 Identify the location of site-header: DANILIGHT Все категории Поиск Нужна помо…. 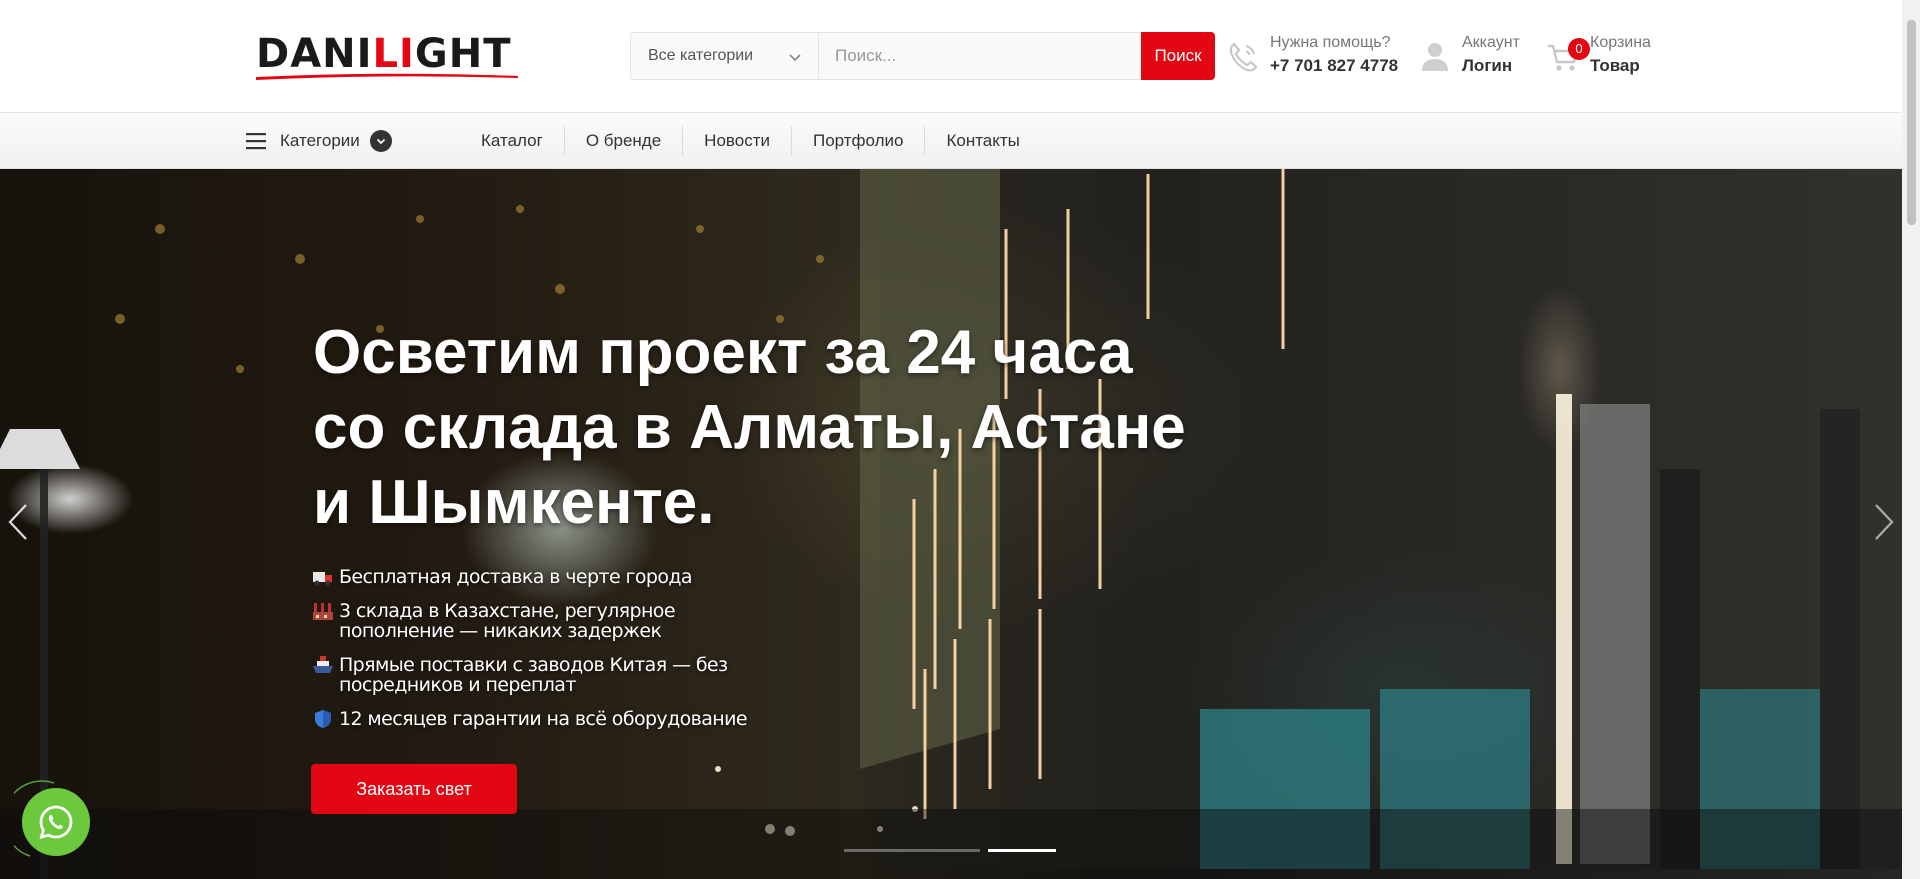
(951, 56).